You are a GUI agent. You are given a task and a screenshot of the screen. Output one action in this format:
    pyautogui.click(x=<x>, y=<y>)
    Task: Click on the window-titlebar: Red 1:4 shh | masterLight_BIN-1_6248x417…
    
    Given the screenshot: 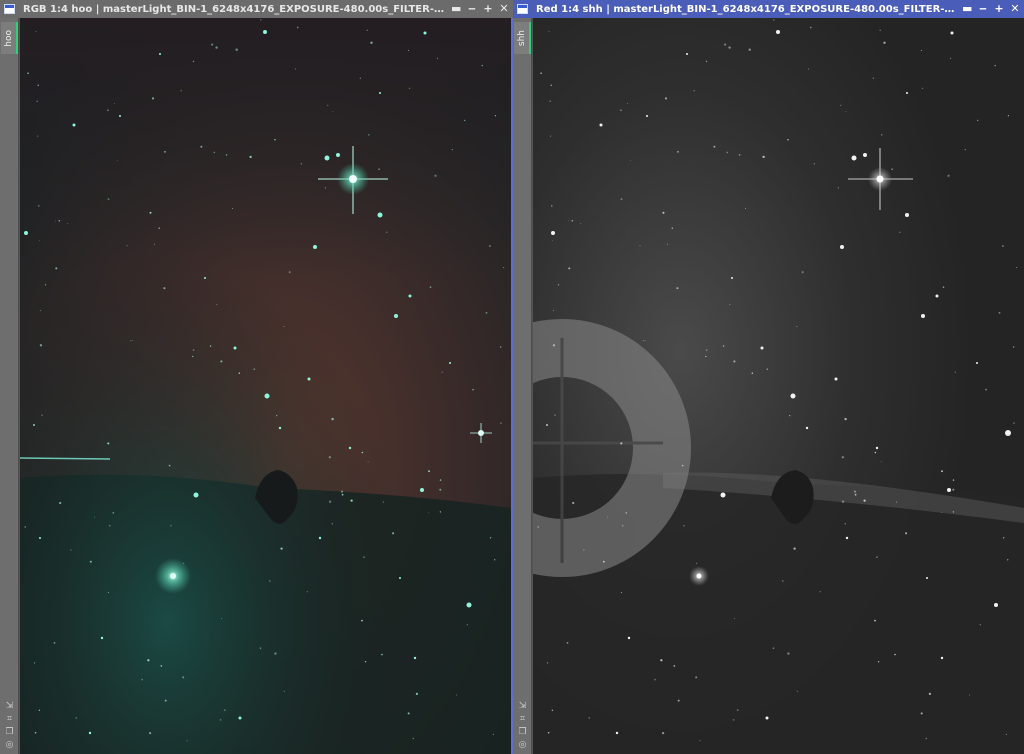 What is the action you would take?
    pyautogui.click(x=768, y=9)
    